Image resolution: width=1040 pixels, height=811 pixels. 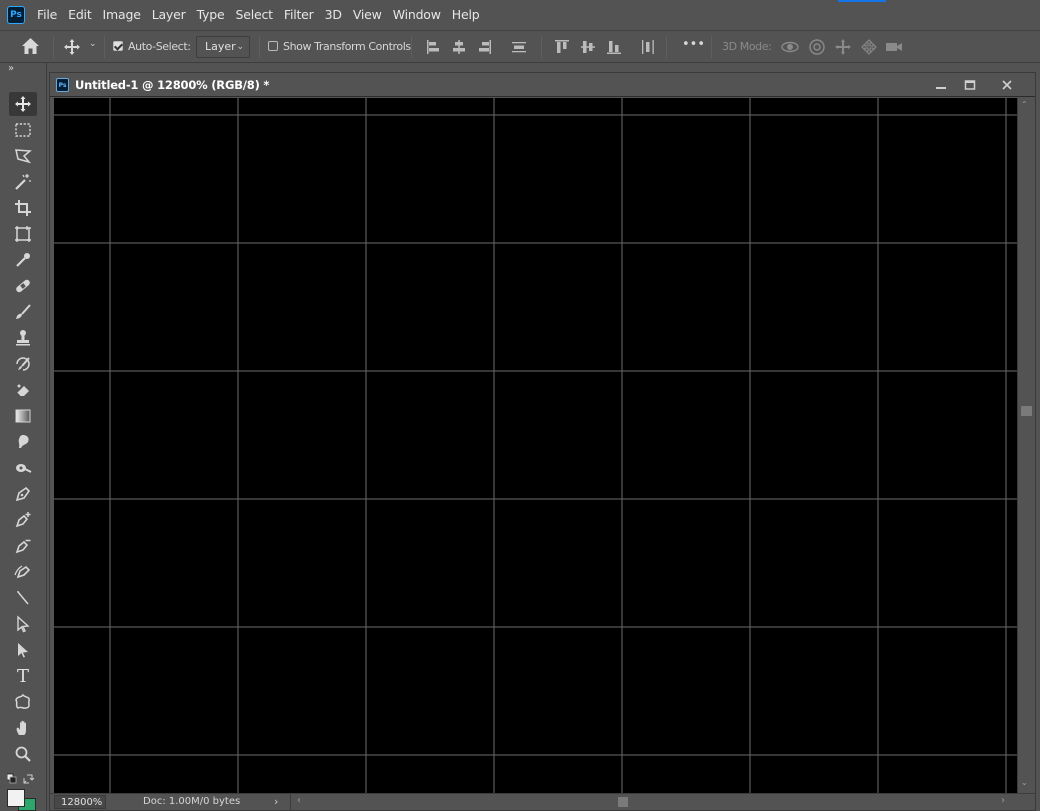 I want to click on custom-shape-icon, so click(x=22, y=701).